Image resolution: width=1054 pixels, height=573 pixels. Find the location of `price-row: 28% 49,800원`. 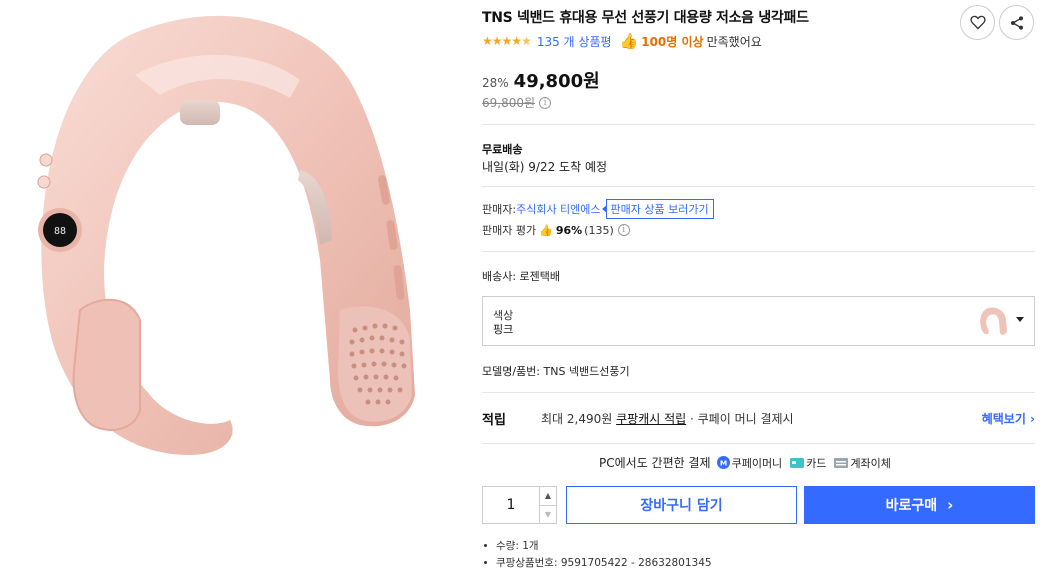

price-row: 28% 49,800원 is located at coordinates (541, 80).